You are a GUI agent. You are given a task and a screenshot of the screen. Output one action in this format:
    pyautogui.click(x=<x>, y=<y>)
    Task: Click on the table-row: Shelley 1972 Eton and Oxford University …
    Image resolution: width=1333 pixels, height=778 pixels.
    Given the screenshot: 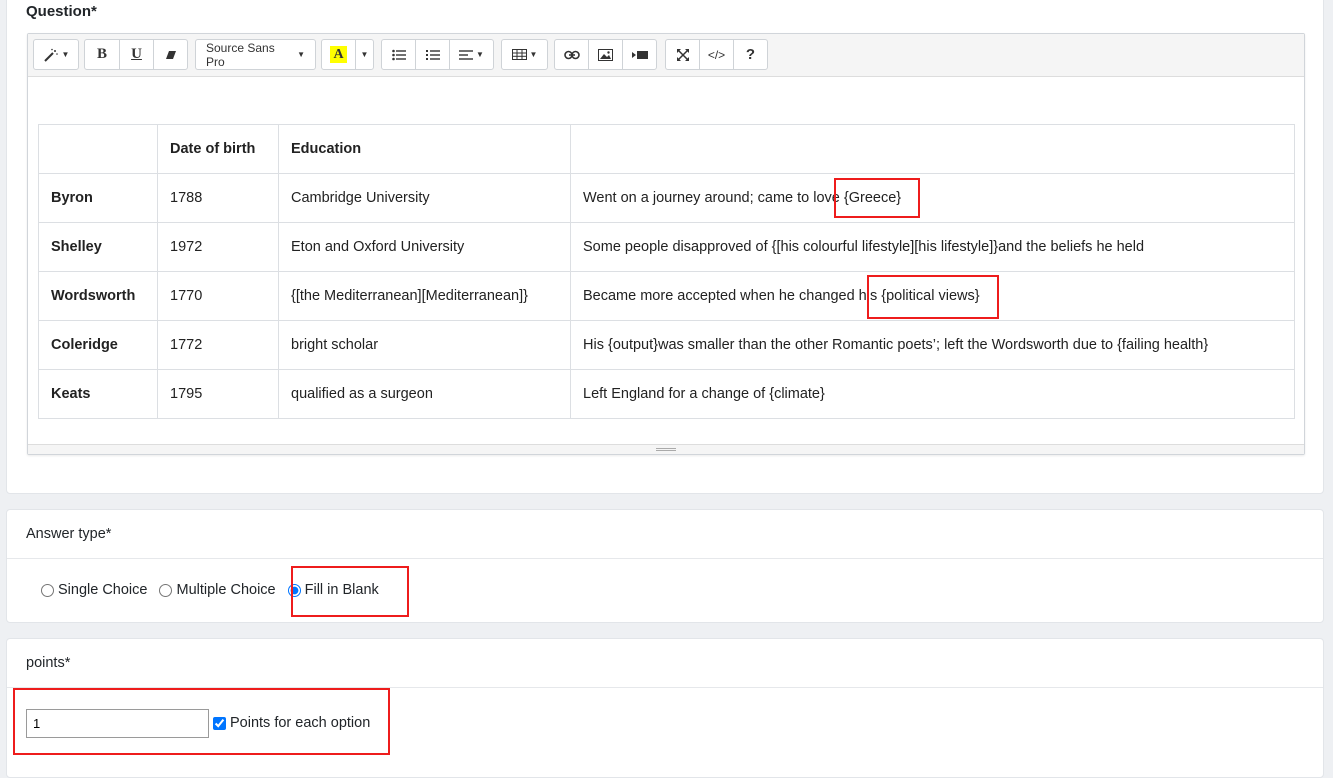 What is the action you would take?
    pyautogui.click(x=666, y=247)
    